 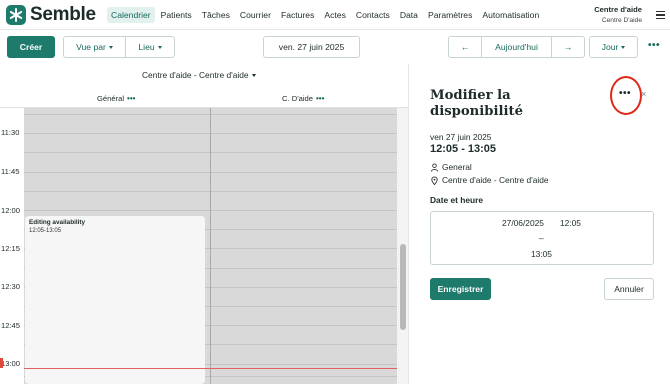 What do you see at coordinates (516, 47) in the screenshot?
I see `today-button: Aujourd'hui` at bounding box center [516, 47].